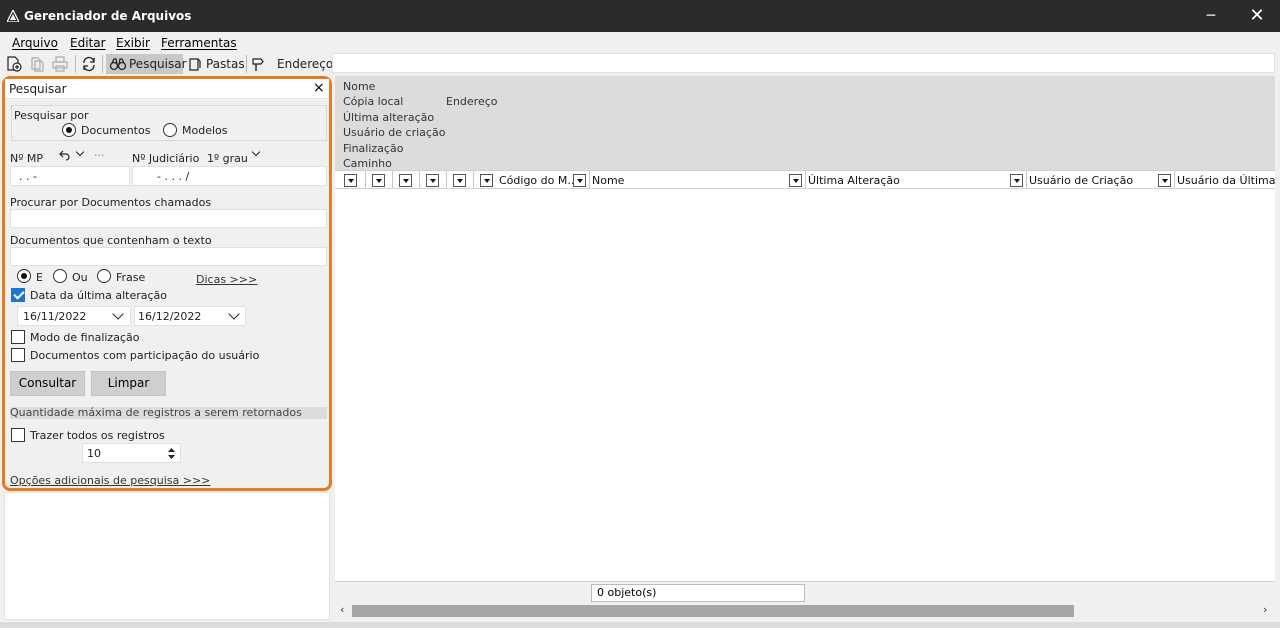  Describe the element at coordinates (37, 64) in the screenshot. I see `copy-document-icon` at that location.